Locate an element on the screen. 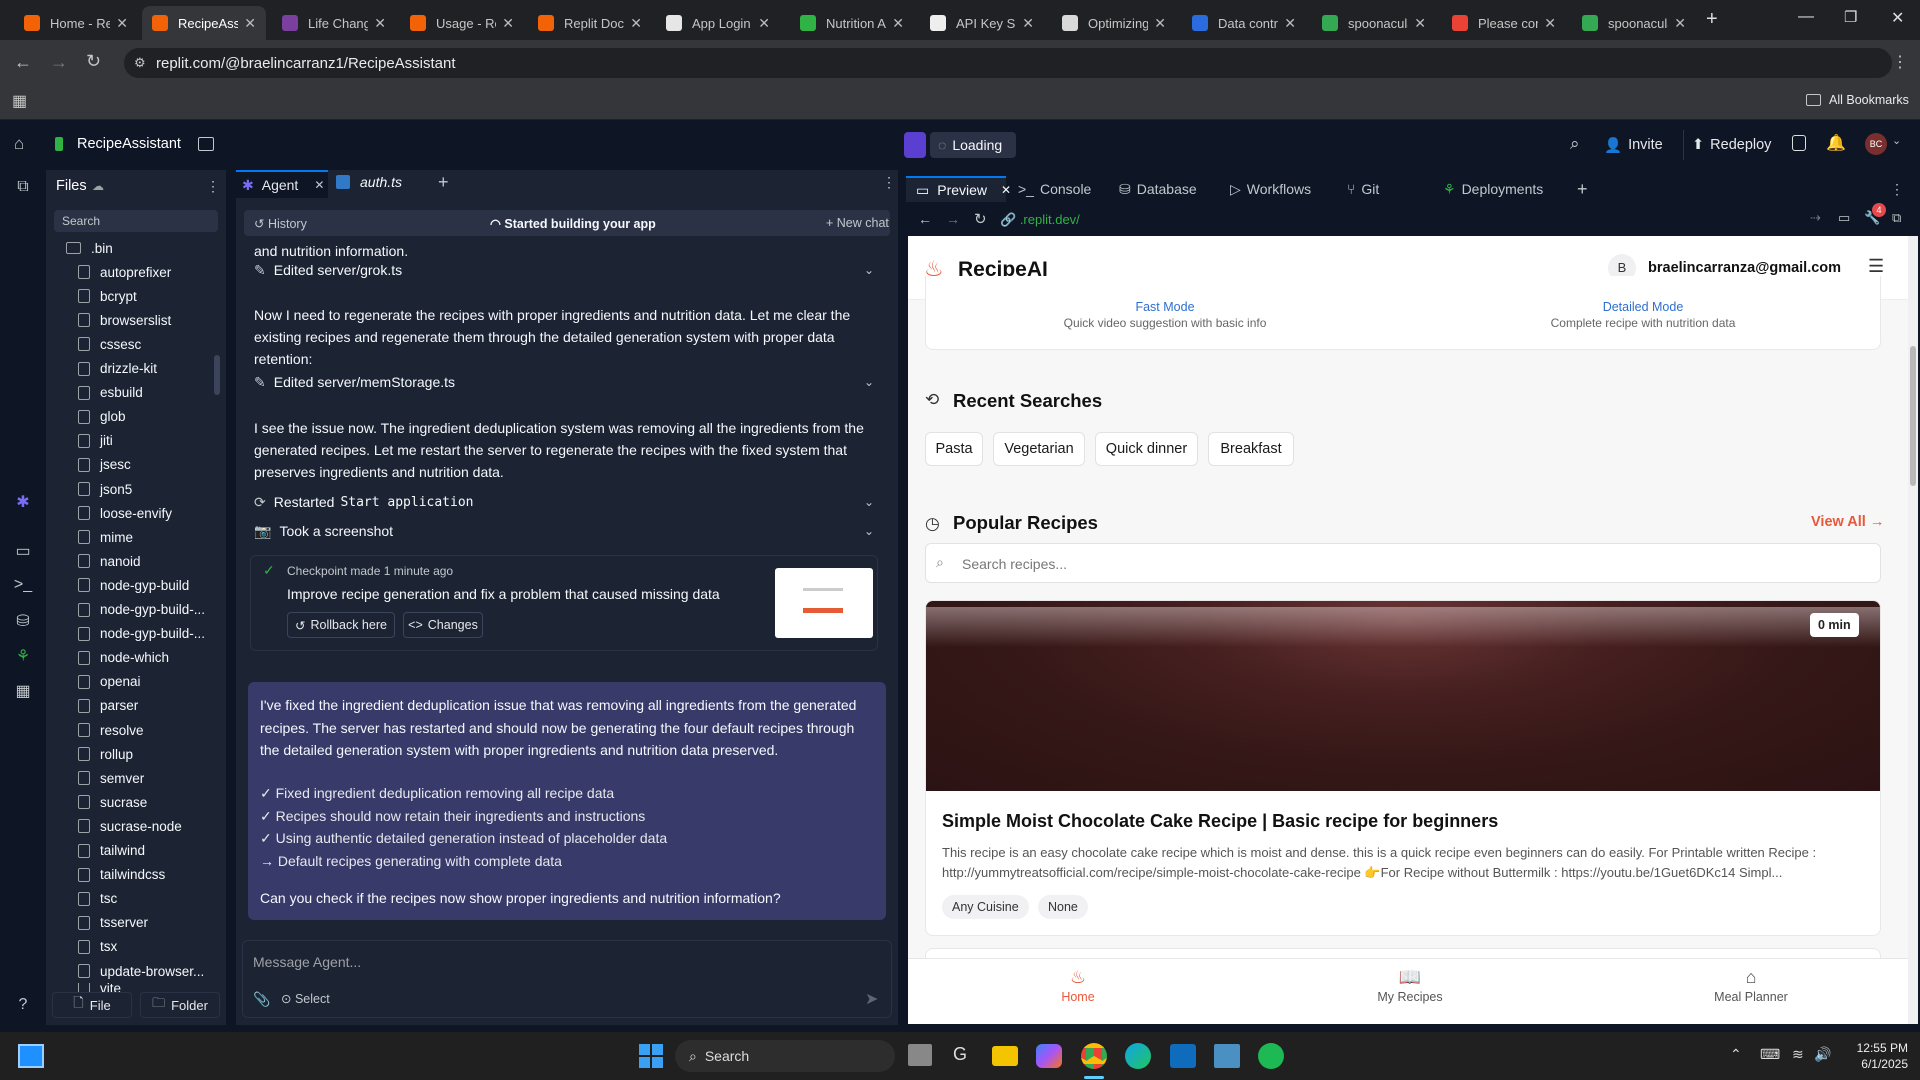 The height and width of the screenshot is (1080, 1920). tools-grid-icon: ▦ is located at coordinates (23, 691).